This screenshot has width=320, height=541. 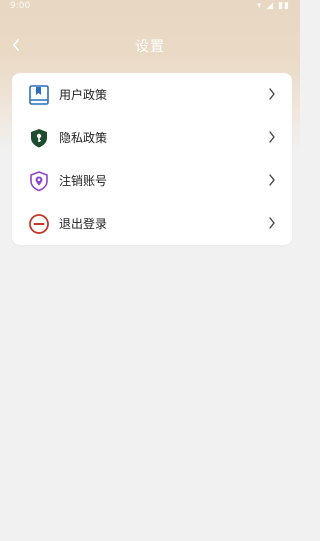 What do you see at coordinates (273, 6) in the screenshot?
I see `status-indicators: ▾ ◢ ▮▮` at bounding box center [273, 6].